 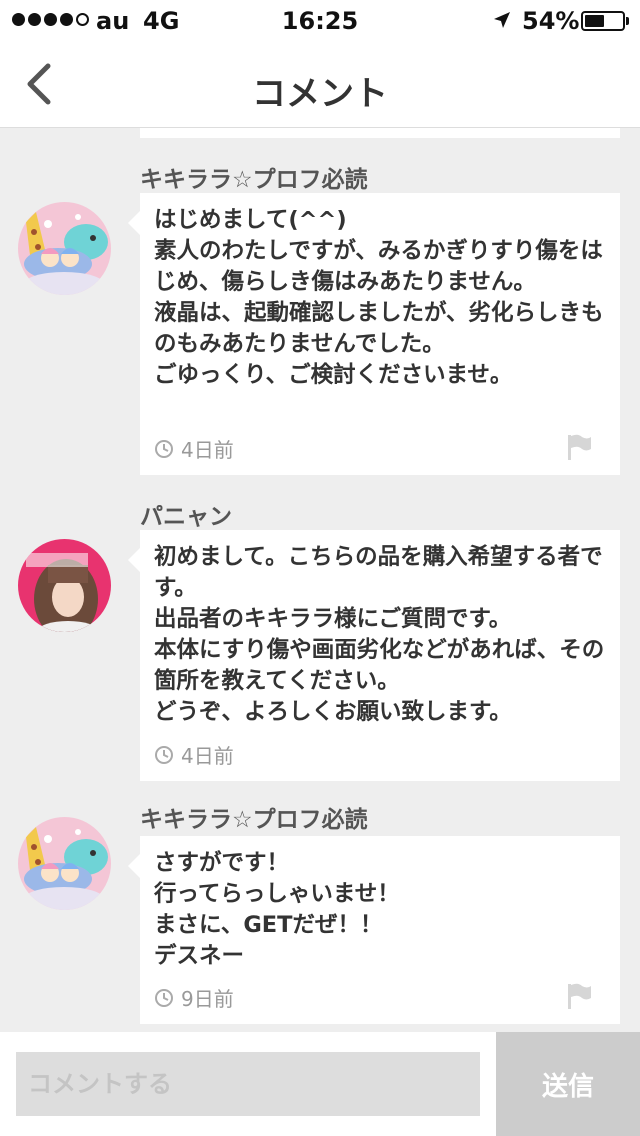 I want to click on photo-avatar-icon, so click(x=64, y=585).